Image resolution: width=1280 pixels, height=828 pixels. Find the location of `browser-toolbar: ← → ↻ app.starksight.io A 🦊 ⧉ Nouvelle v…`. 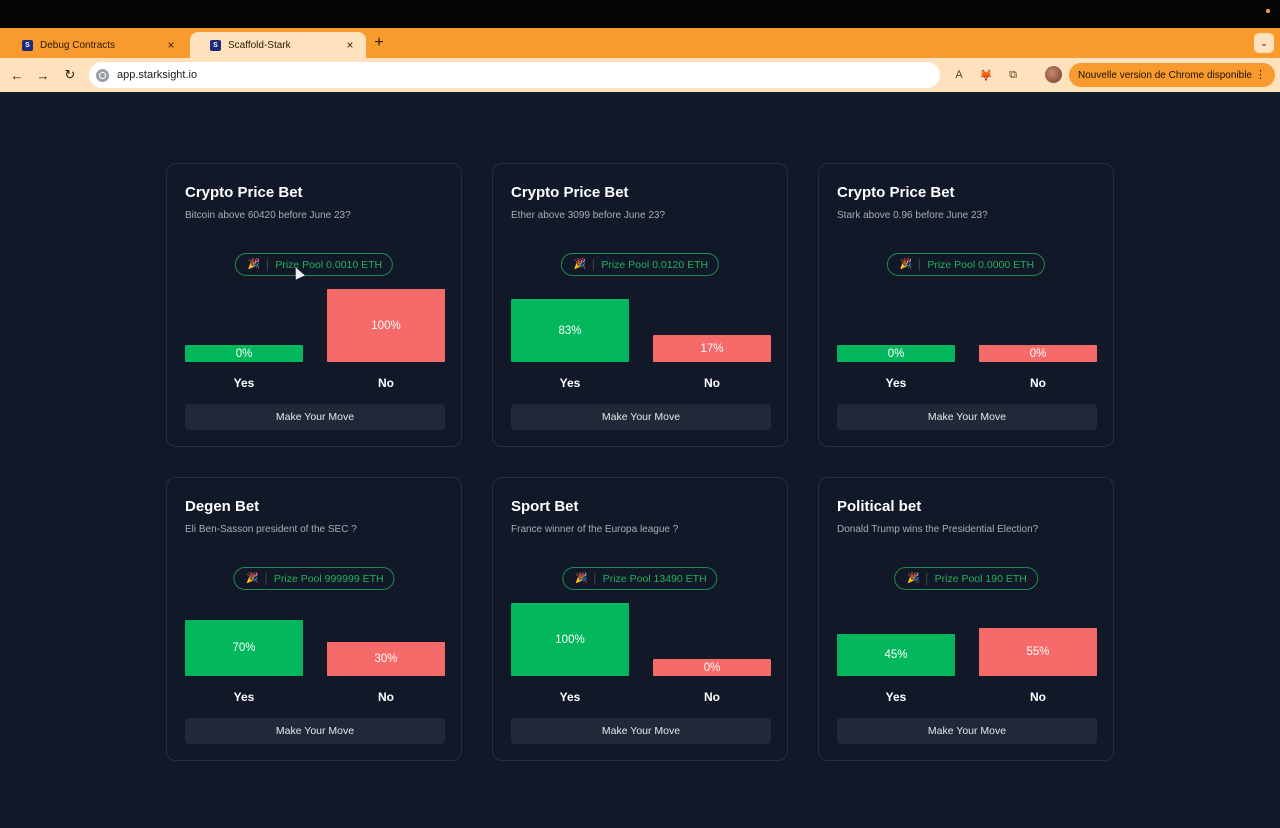

browser-toolbar: ← → ↻ app.starksight.io A 🦊 ⧉ Nouvelle v… is located at coordinates (640, 75).